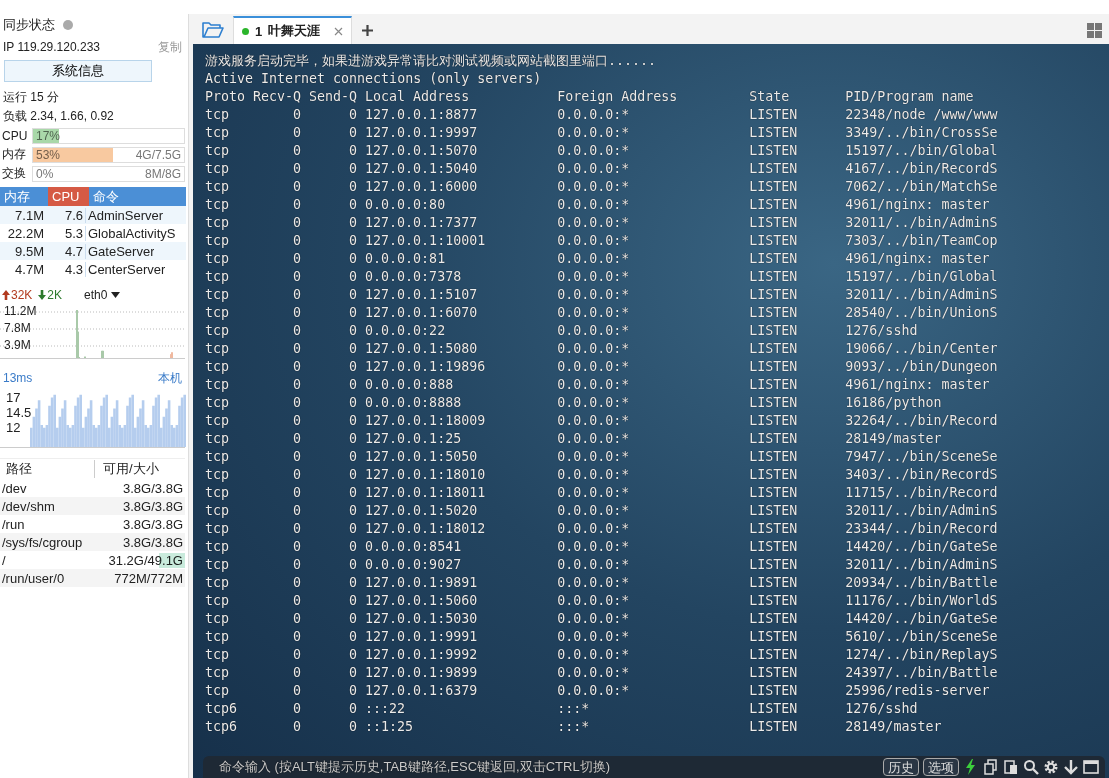 The image size is (1109, 778). Describe the element at coordinates (921, 366) in the screenshot. I see `terminal-text: 9093/../bin/Dungeon` at that location.